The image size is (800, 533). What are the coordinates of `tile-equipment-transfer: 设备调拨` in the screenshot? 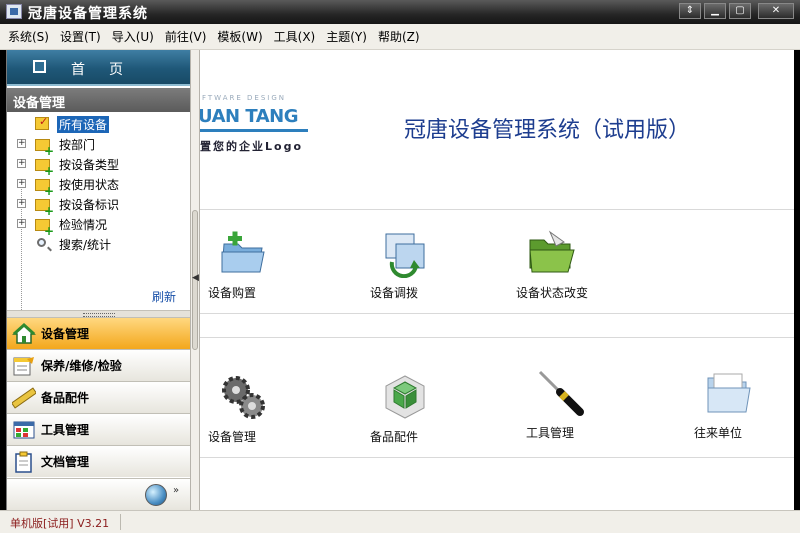 It's located at (420, 273).